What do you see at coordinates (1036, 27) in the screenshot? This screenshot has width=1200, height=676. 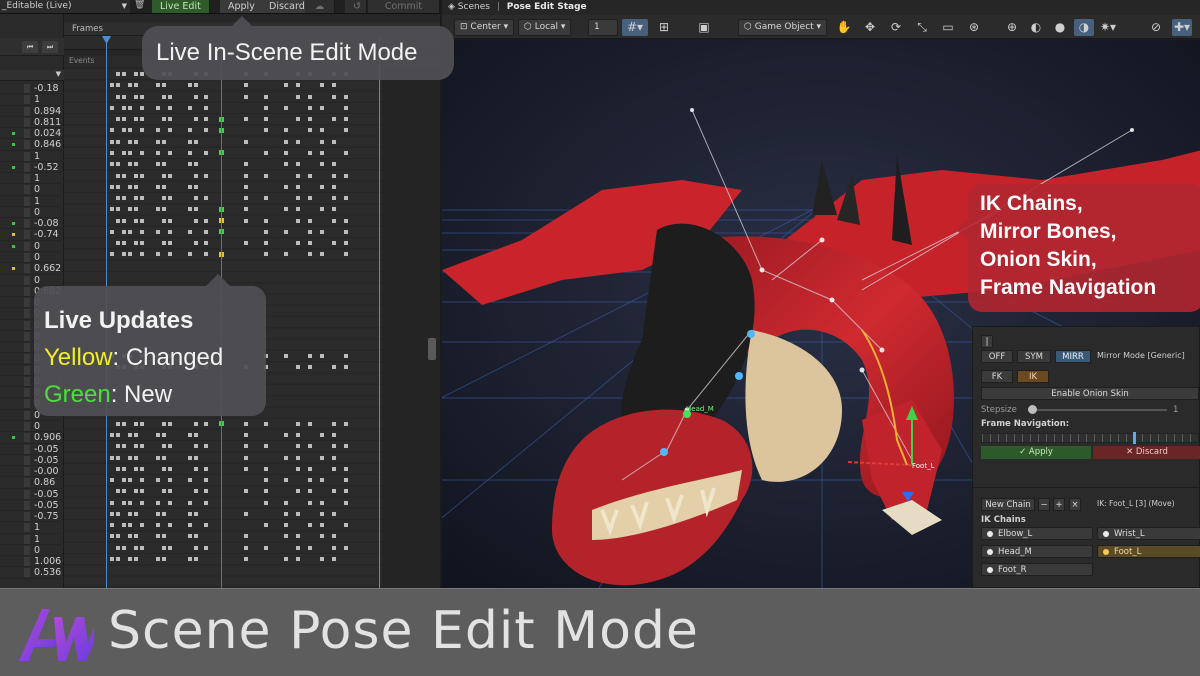 I see `shaded-wire-icon: ◐` at bounding box center [1036, 27].